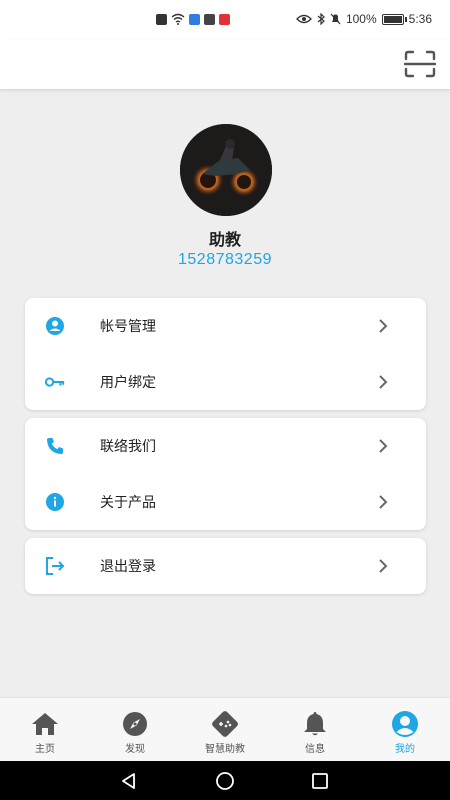 The width and height of the screenshot is (450, 800). I want to click on recents-button, so click(320, 781).